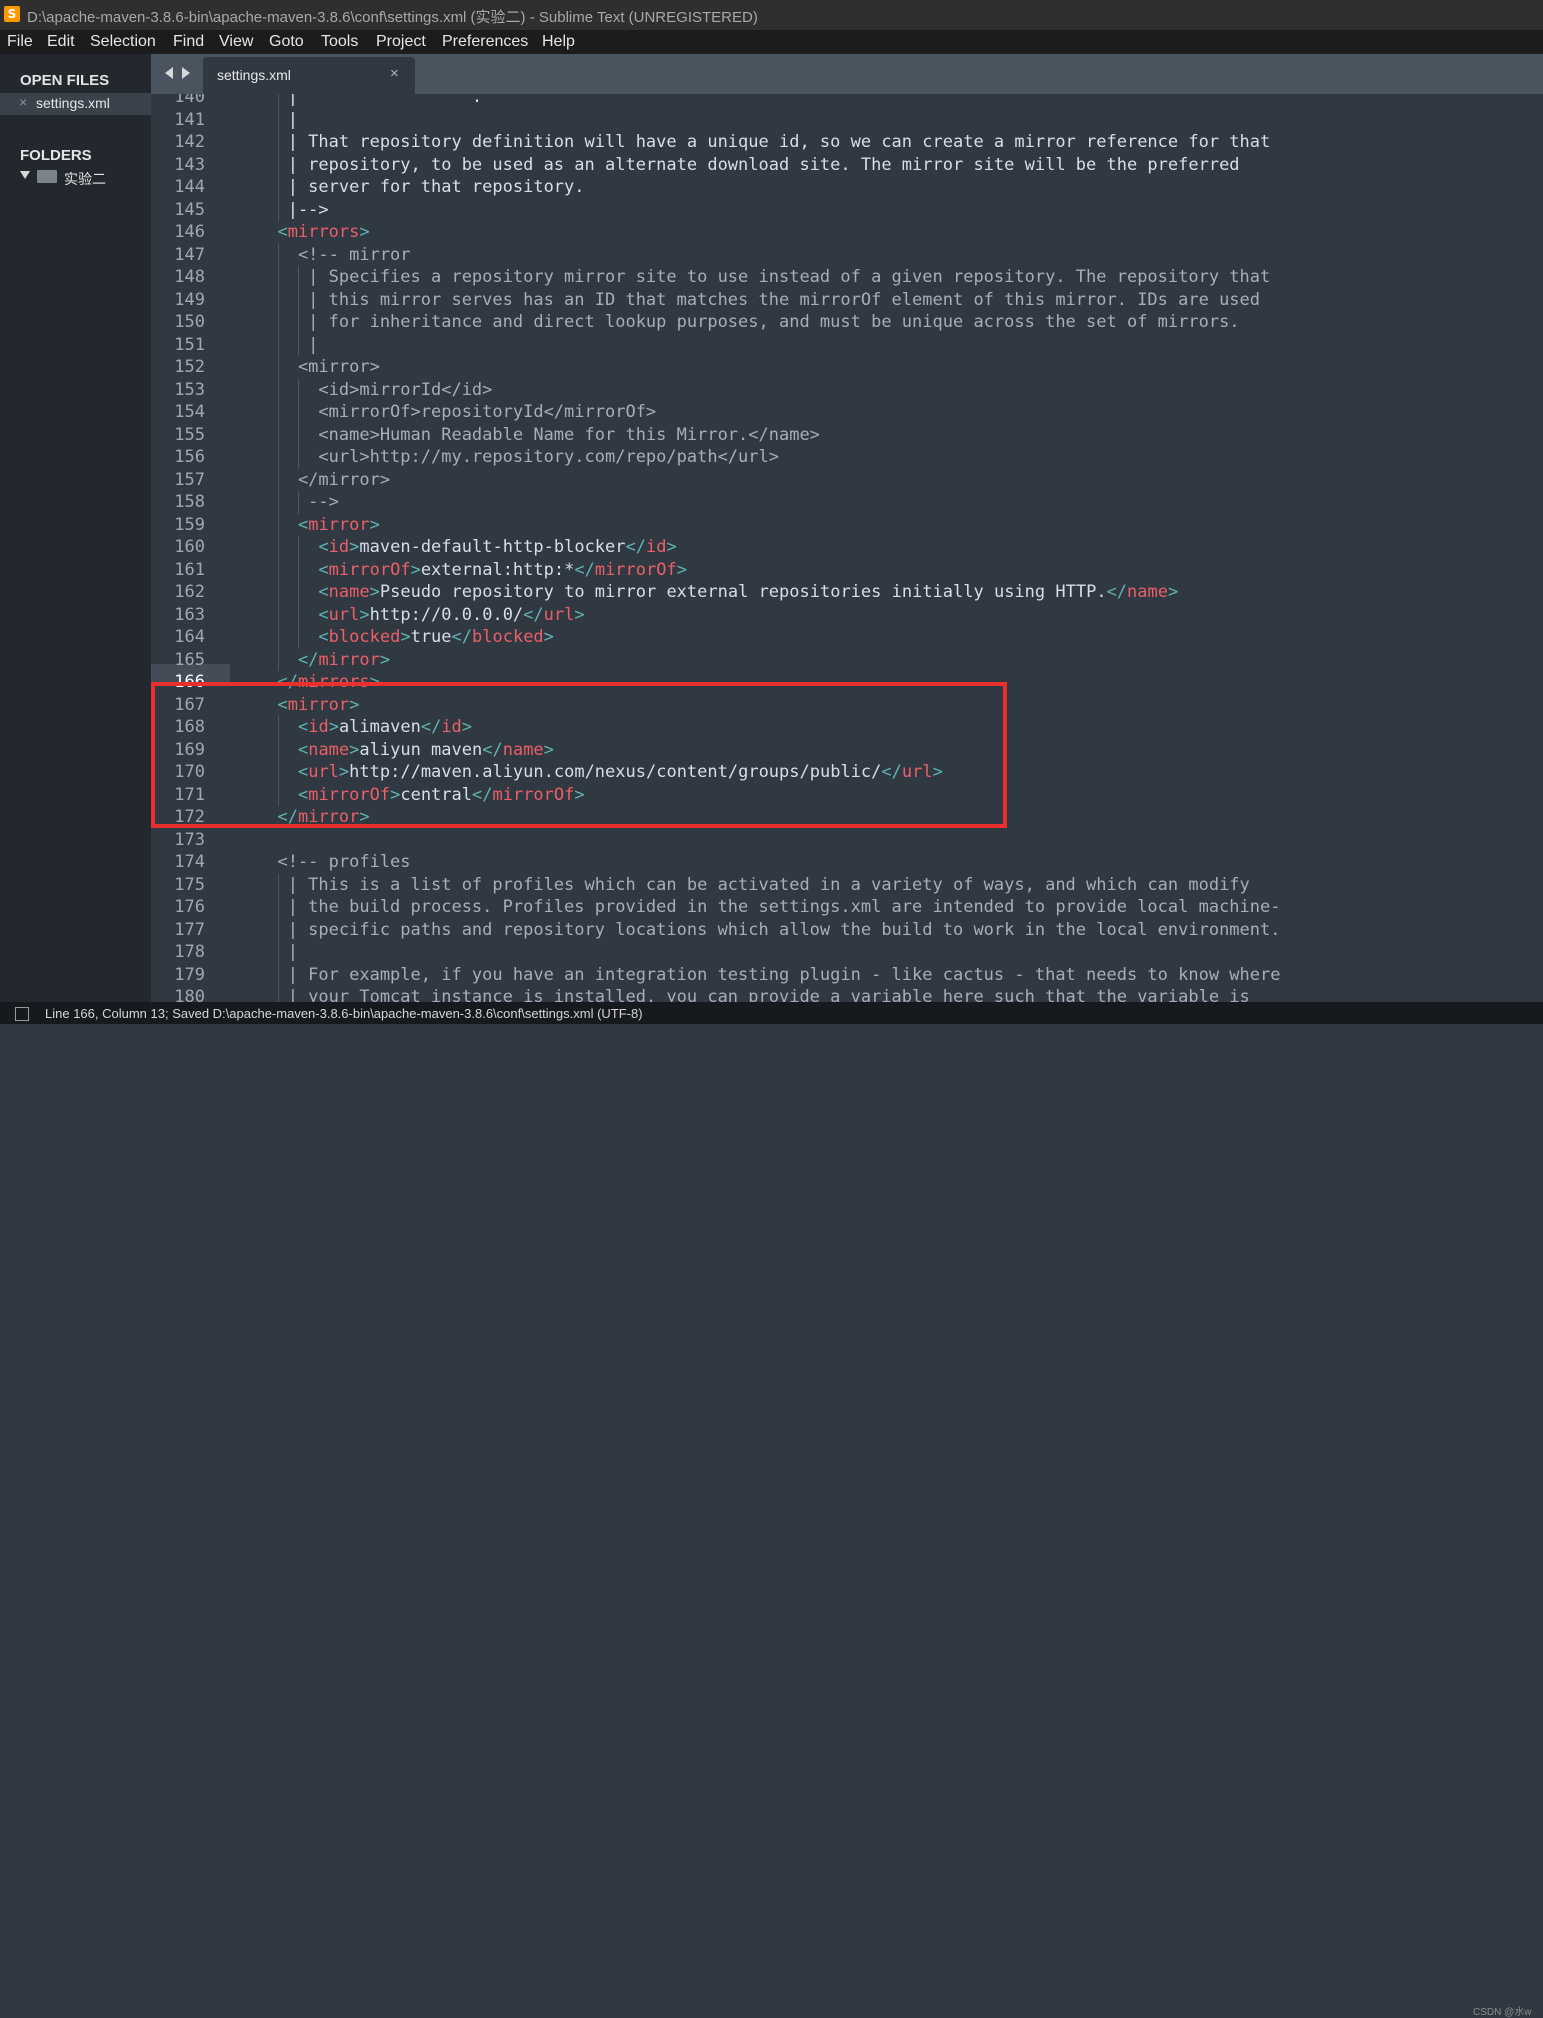 This screenshot has height=2018, width=1543. I want to click on code-line: <mirrorOf>external:http:*</mirrorOf>, so click(502, 569).